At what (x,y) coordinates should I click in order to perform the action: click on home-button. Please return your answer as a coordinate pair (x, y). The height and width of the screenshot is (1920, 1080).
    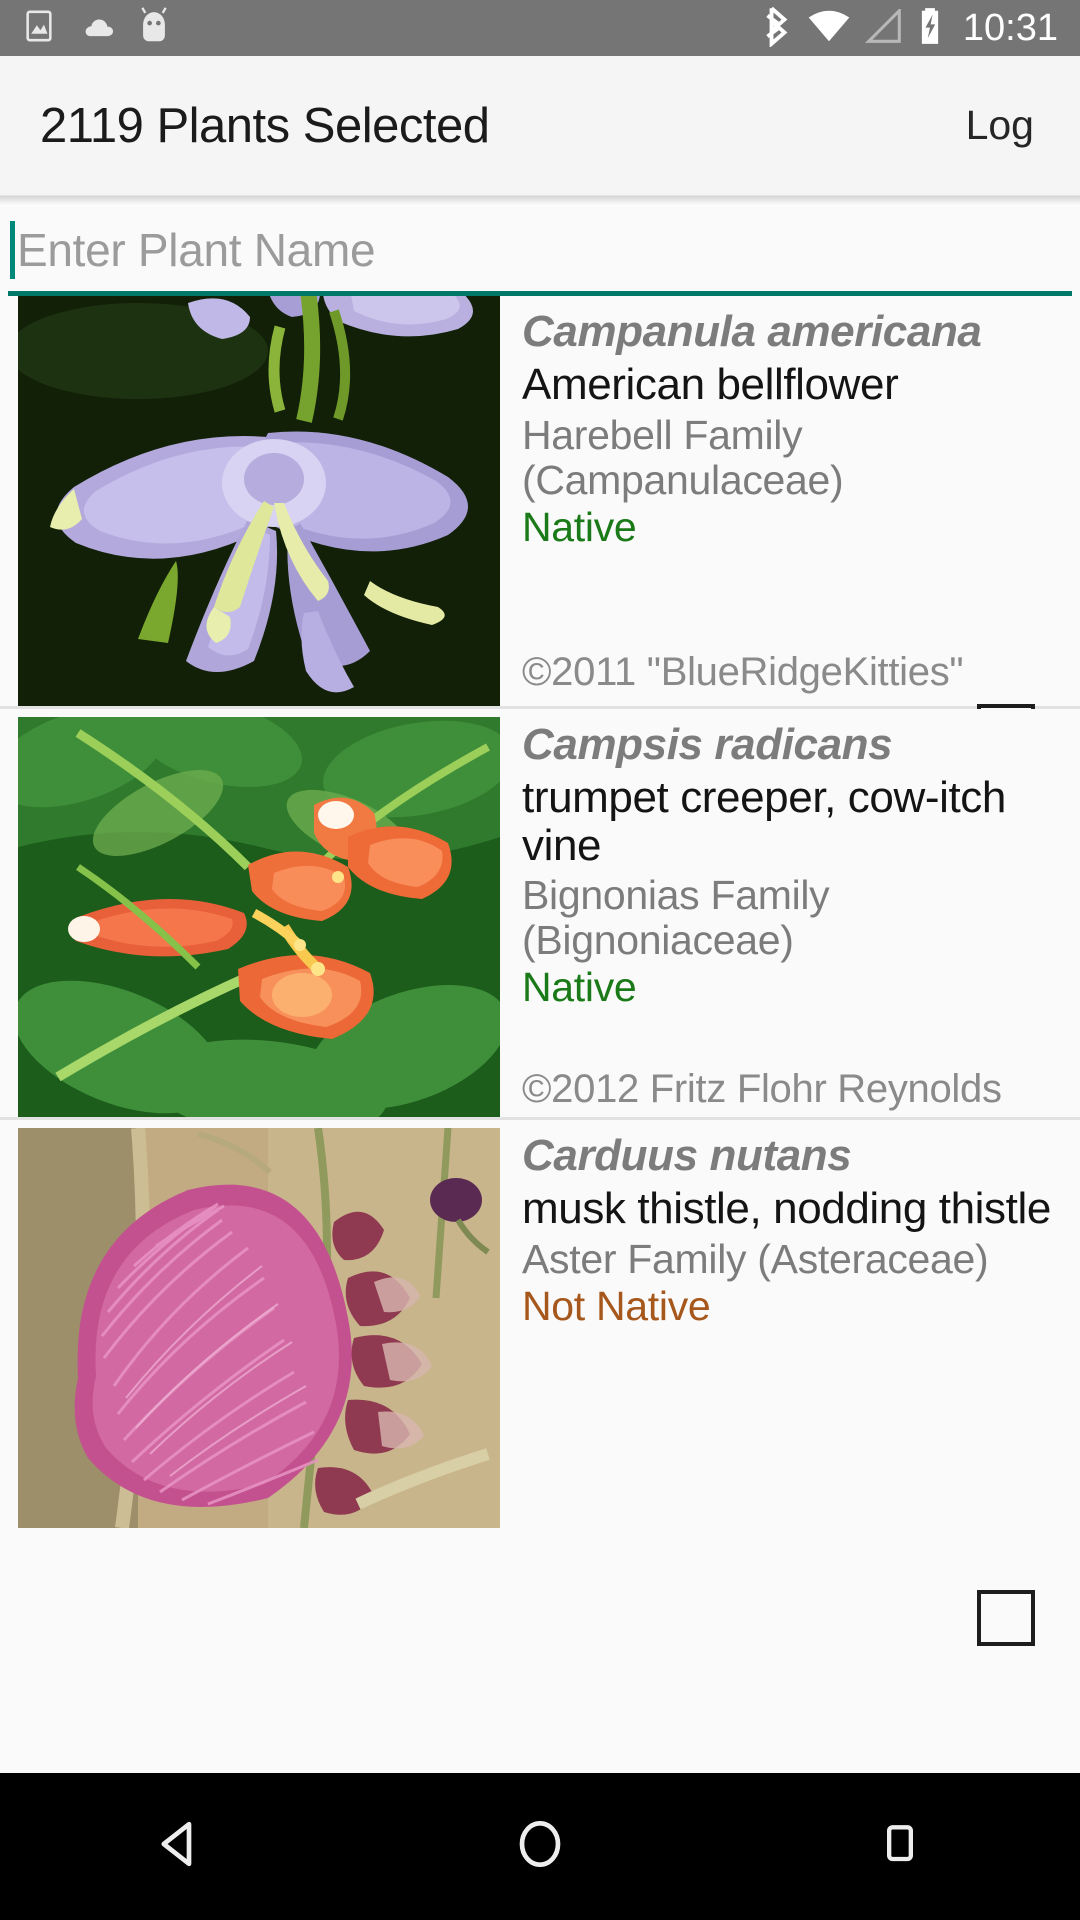
    Looking at the image, I should click on (540, 1846).